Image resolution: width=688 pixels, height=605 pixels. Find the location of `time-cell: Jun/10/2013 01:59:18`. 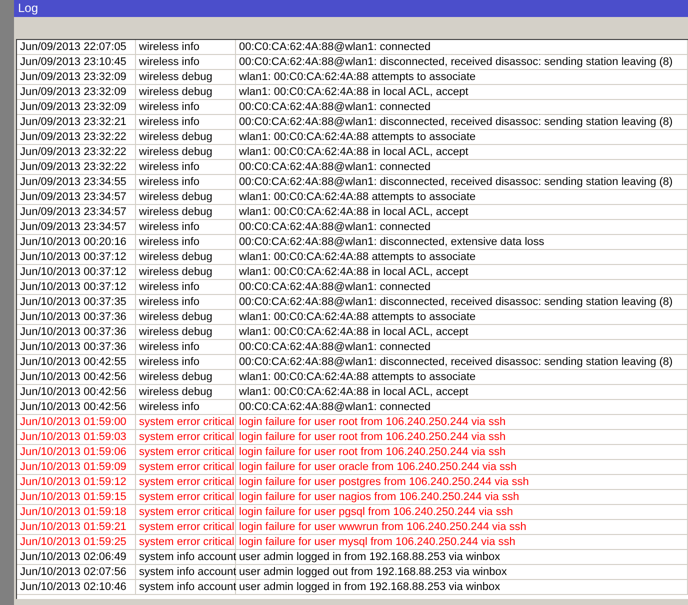

time-cell: Jun/10/2013 01:59:18 is located at coordinates (76, 512).